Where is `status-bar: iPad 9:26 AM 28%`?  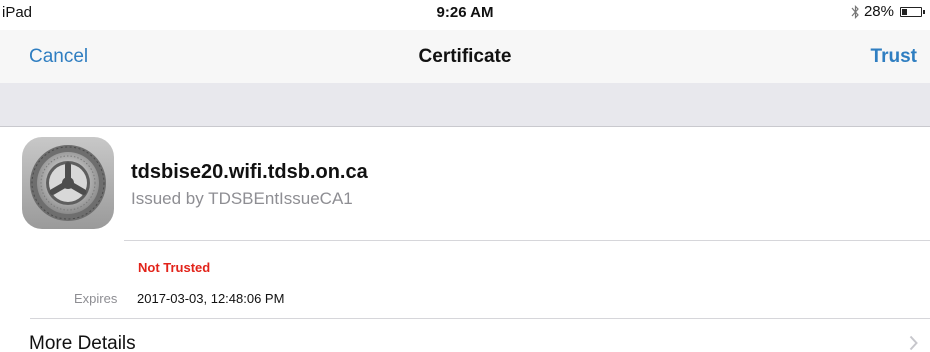 status-bar: iPad 9:26 AM 28% is located at coordinates (465, 15).